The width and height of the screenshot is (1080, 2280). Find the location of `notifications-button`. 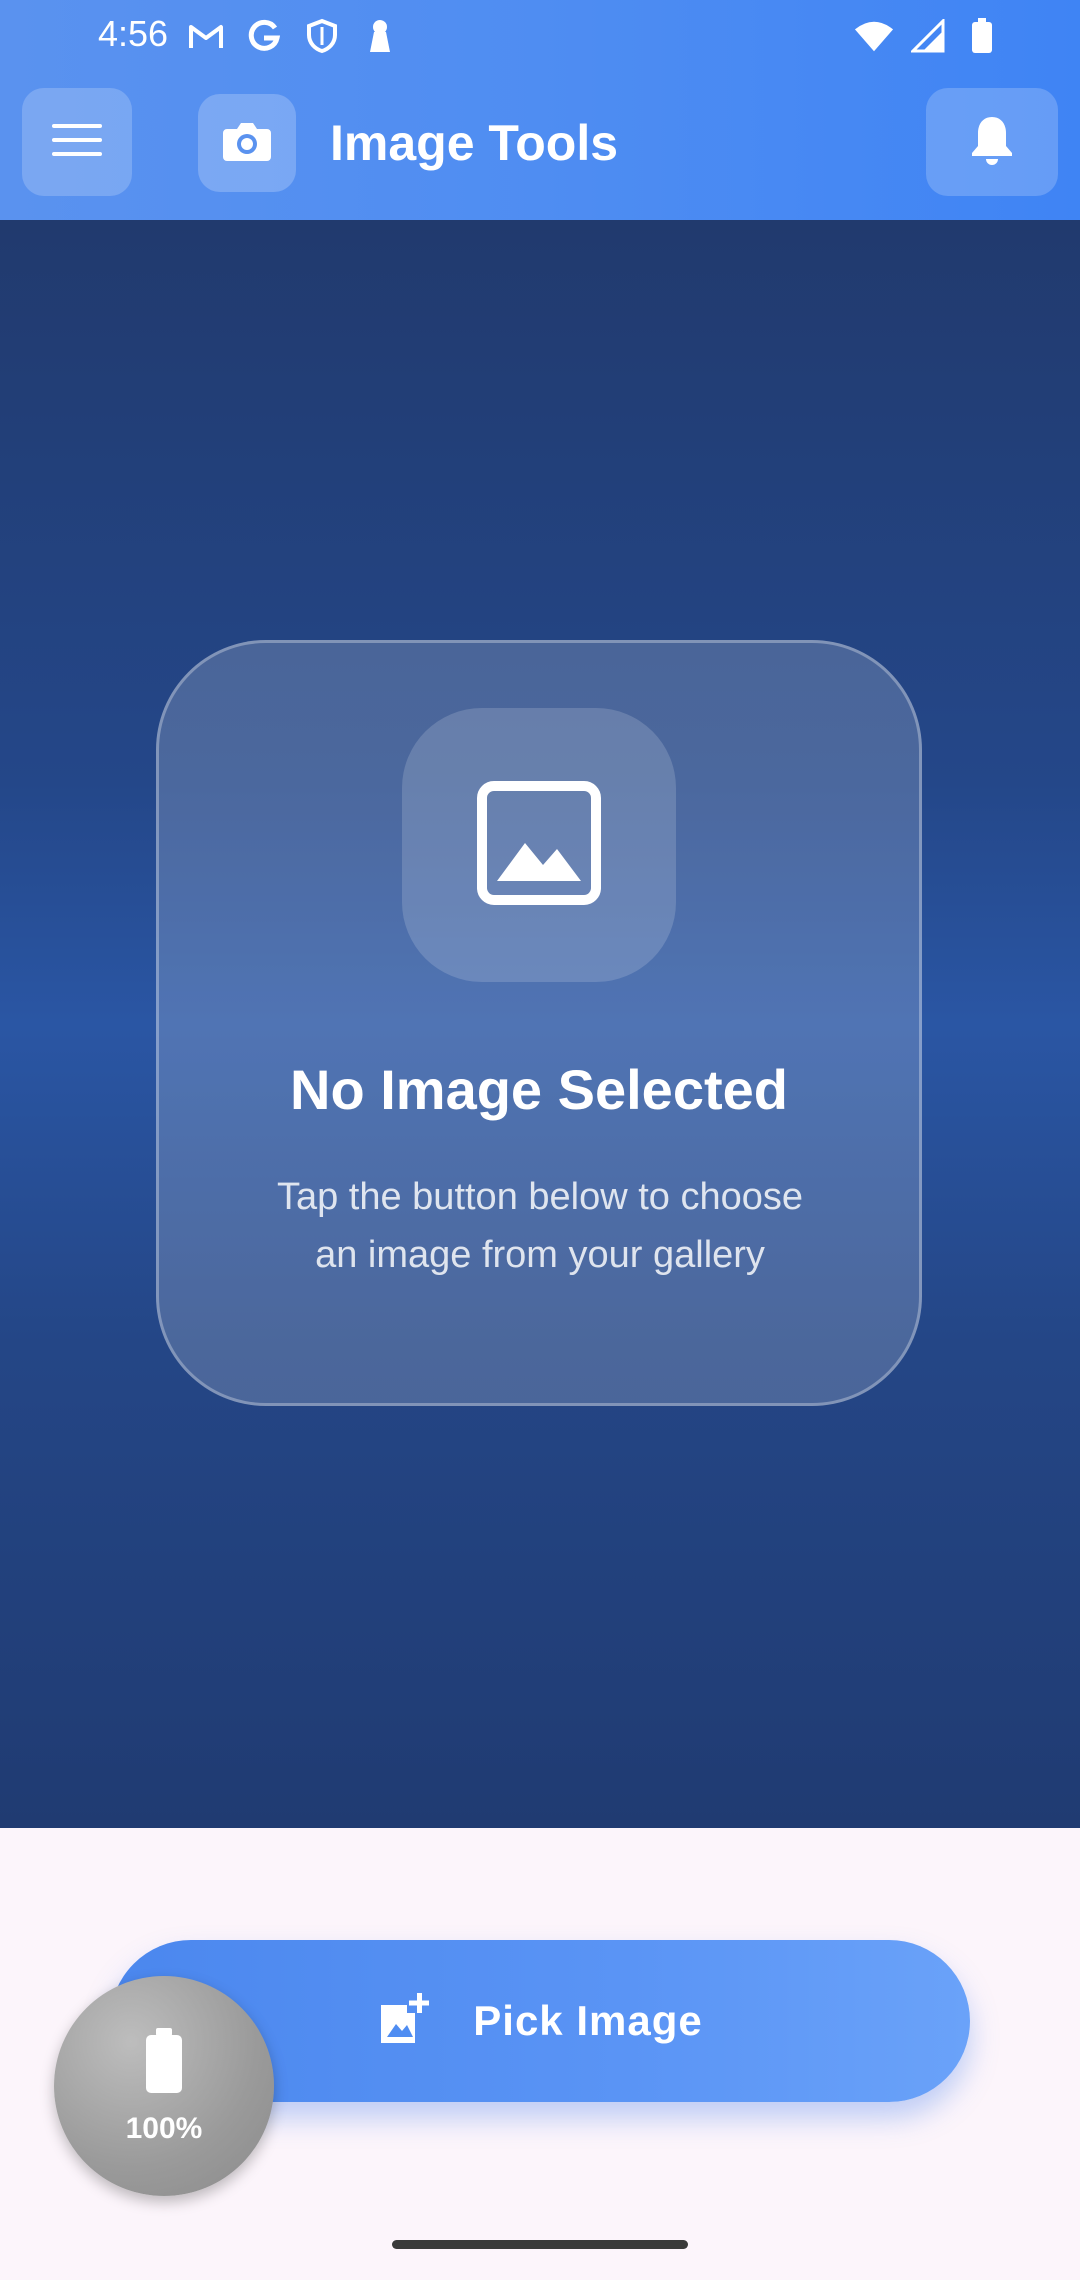

notifications-button is located at coordinates (992, 142).